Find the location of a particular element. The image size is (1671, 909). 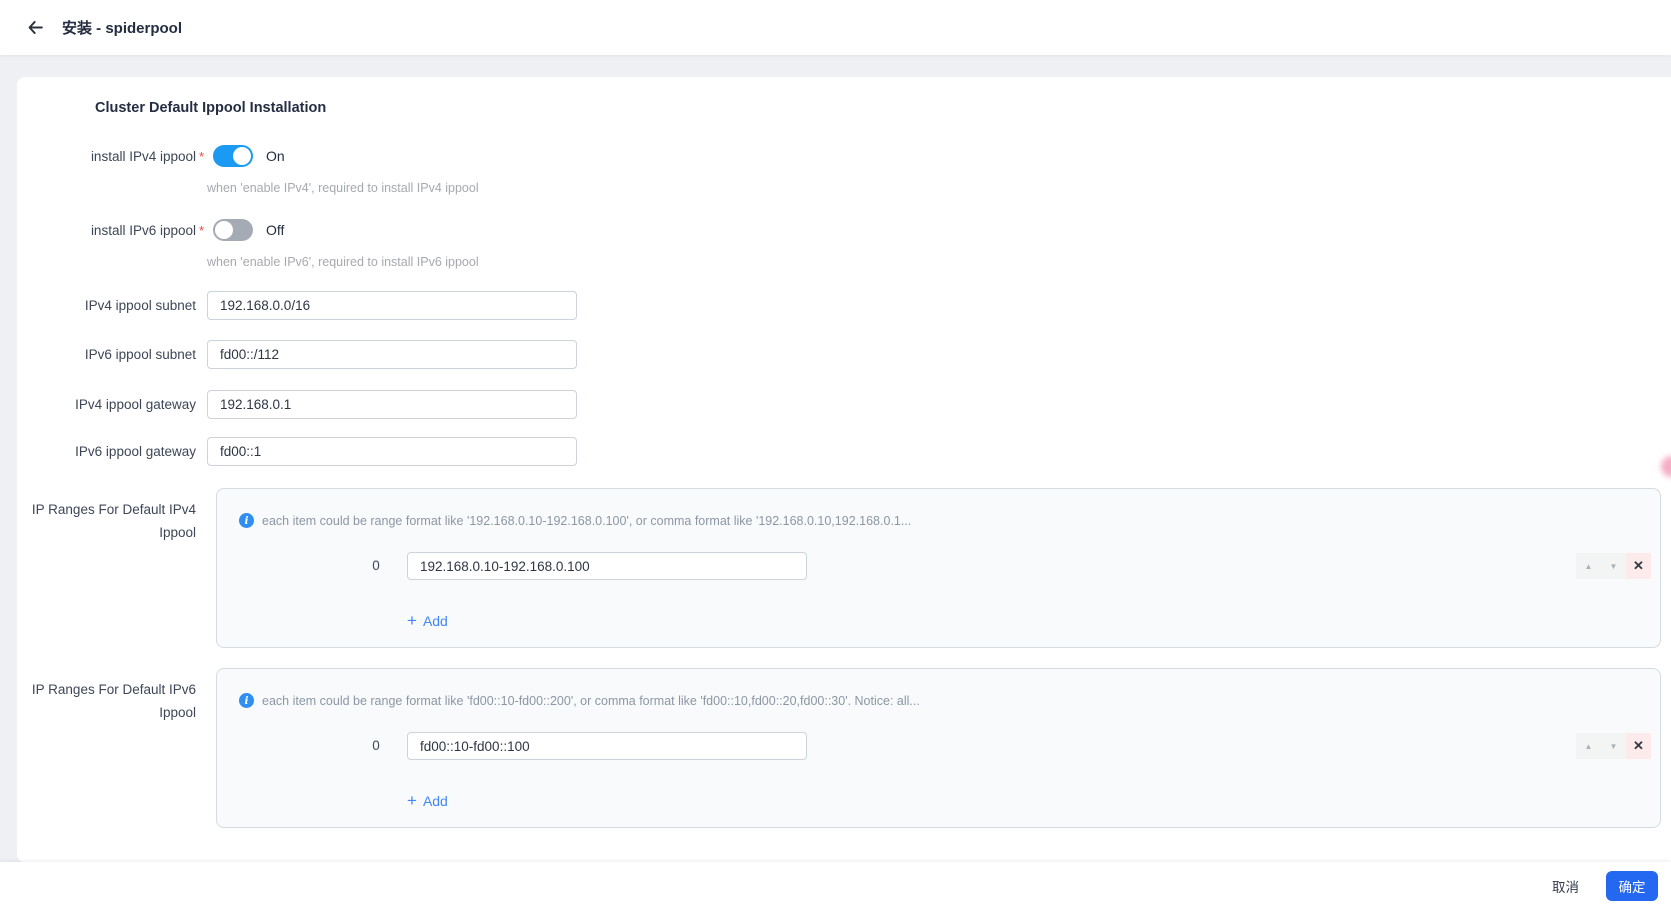

install-ipv6-toggle is located at coordinates (233, 230).